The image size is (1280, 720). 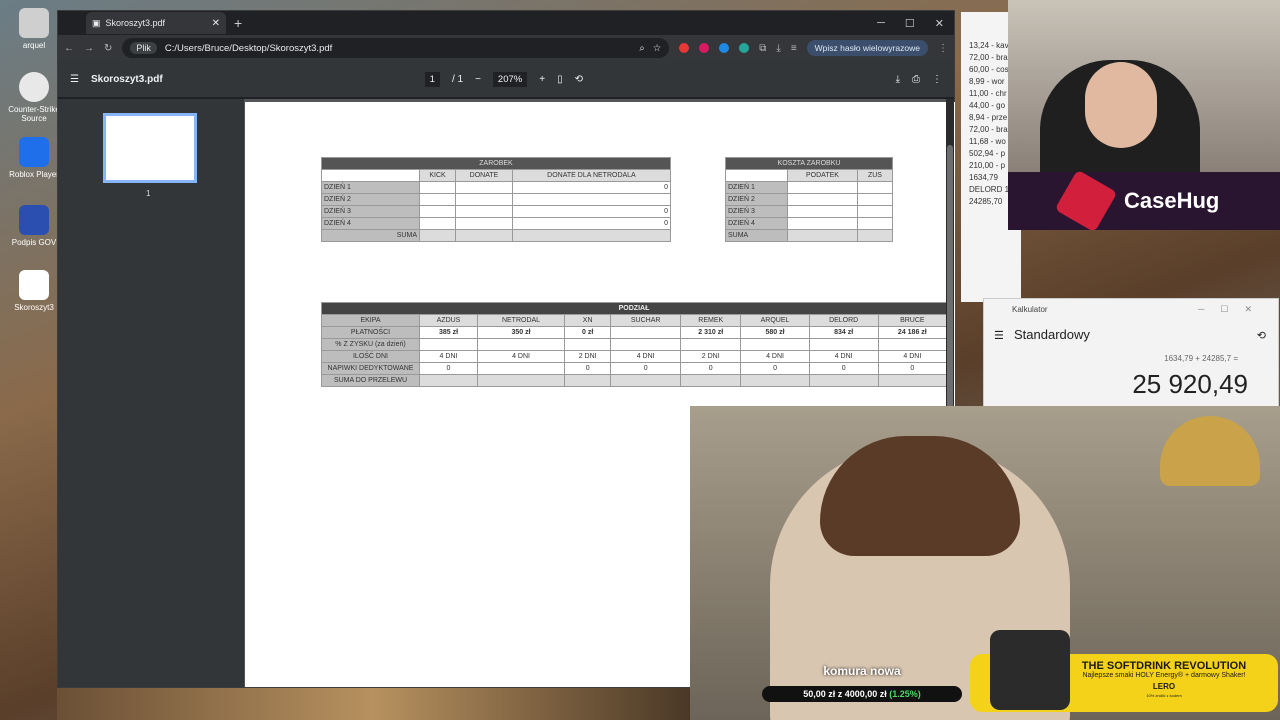 What do you see at coordinates (156, 23) in the screenshot?
I see `tab-skoroszyt3: ▣ Skoroszyt3.pdf ✕` at bounding box center [156, 23].